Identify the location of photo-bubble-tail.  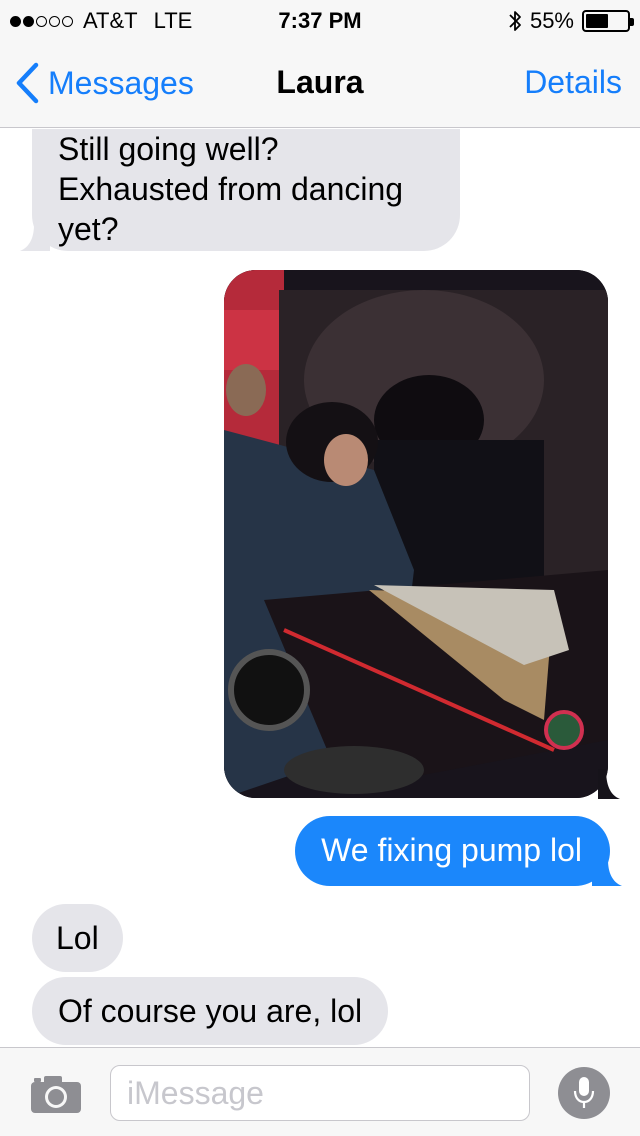
(609, 784).